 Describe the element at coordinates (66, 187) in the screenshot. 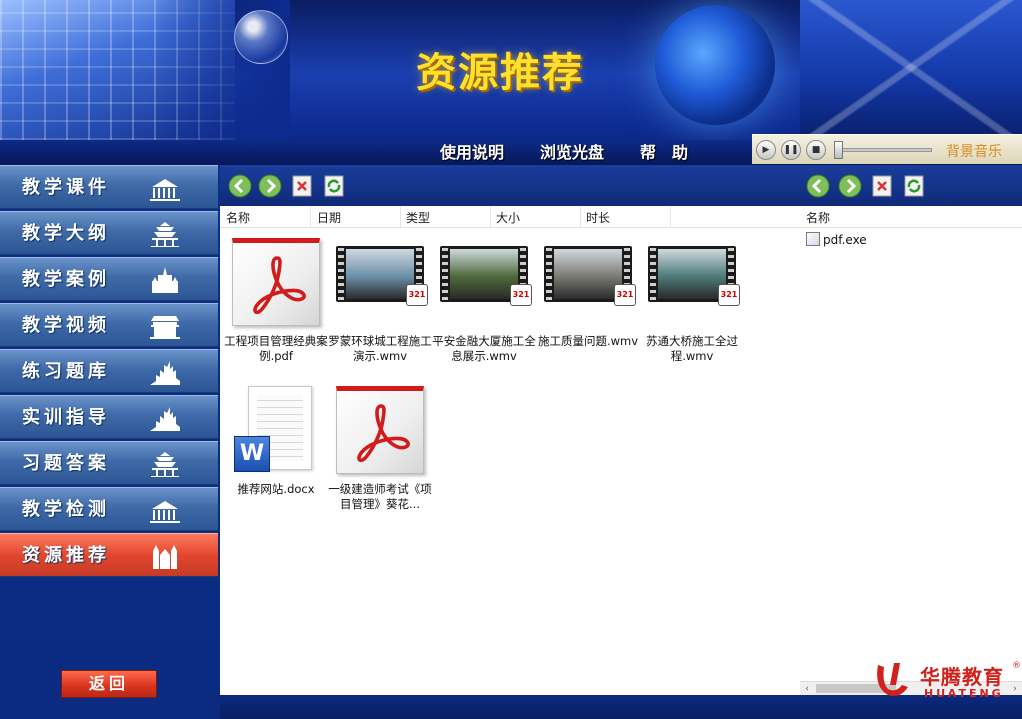

I see `sidebar-item-label: 教学课件` at that location.